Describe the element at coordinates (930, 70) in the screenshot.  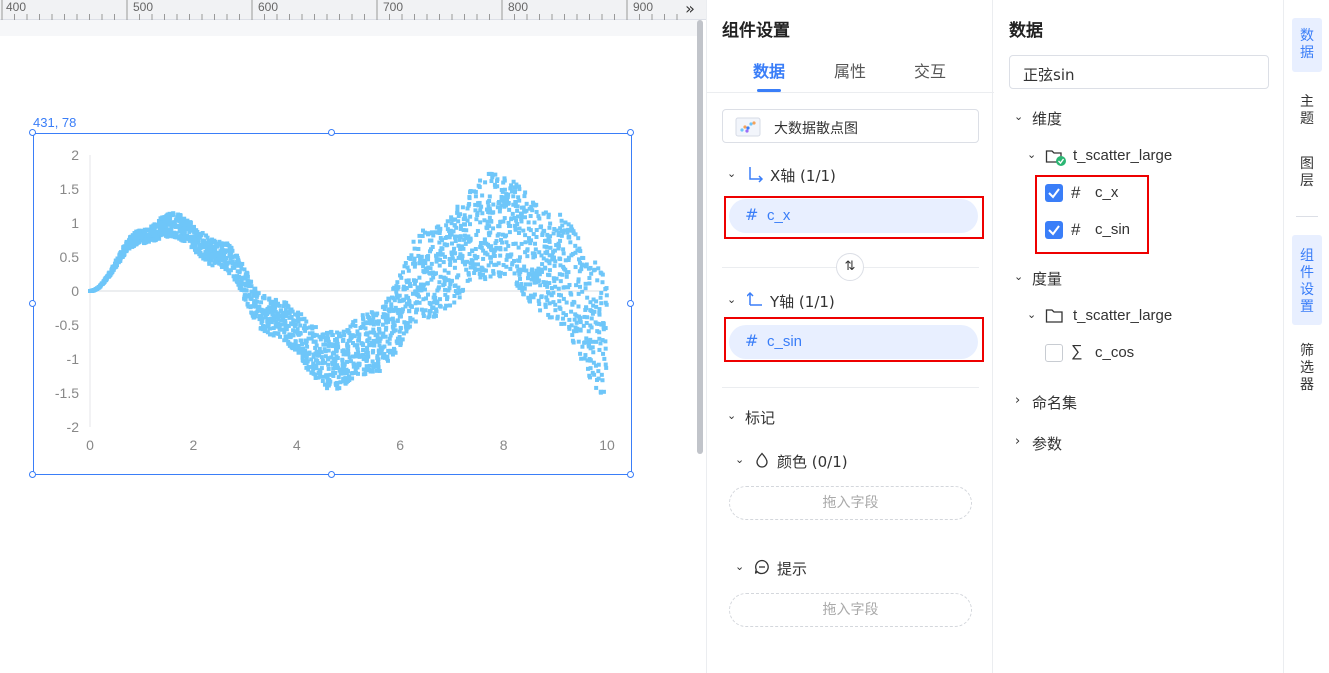
I see `tab-interaction: 交互` at that location.